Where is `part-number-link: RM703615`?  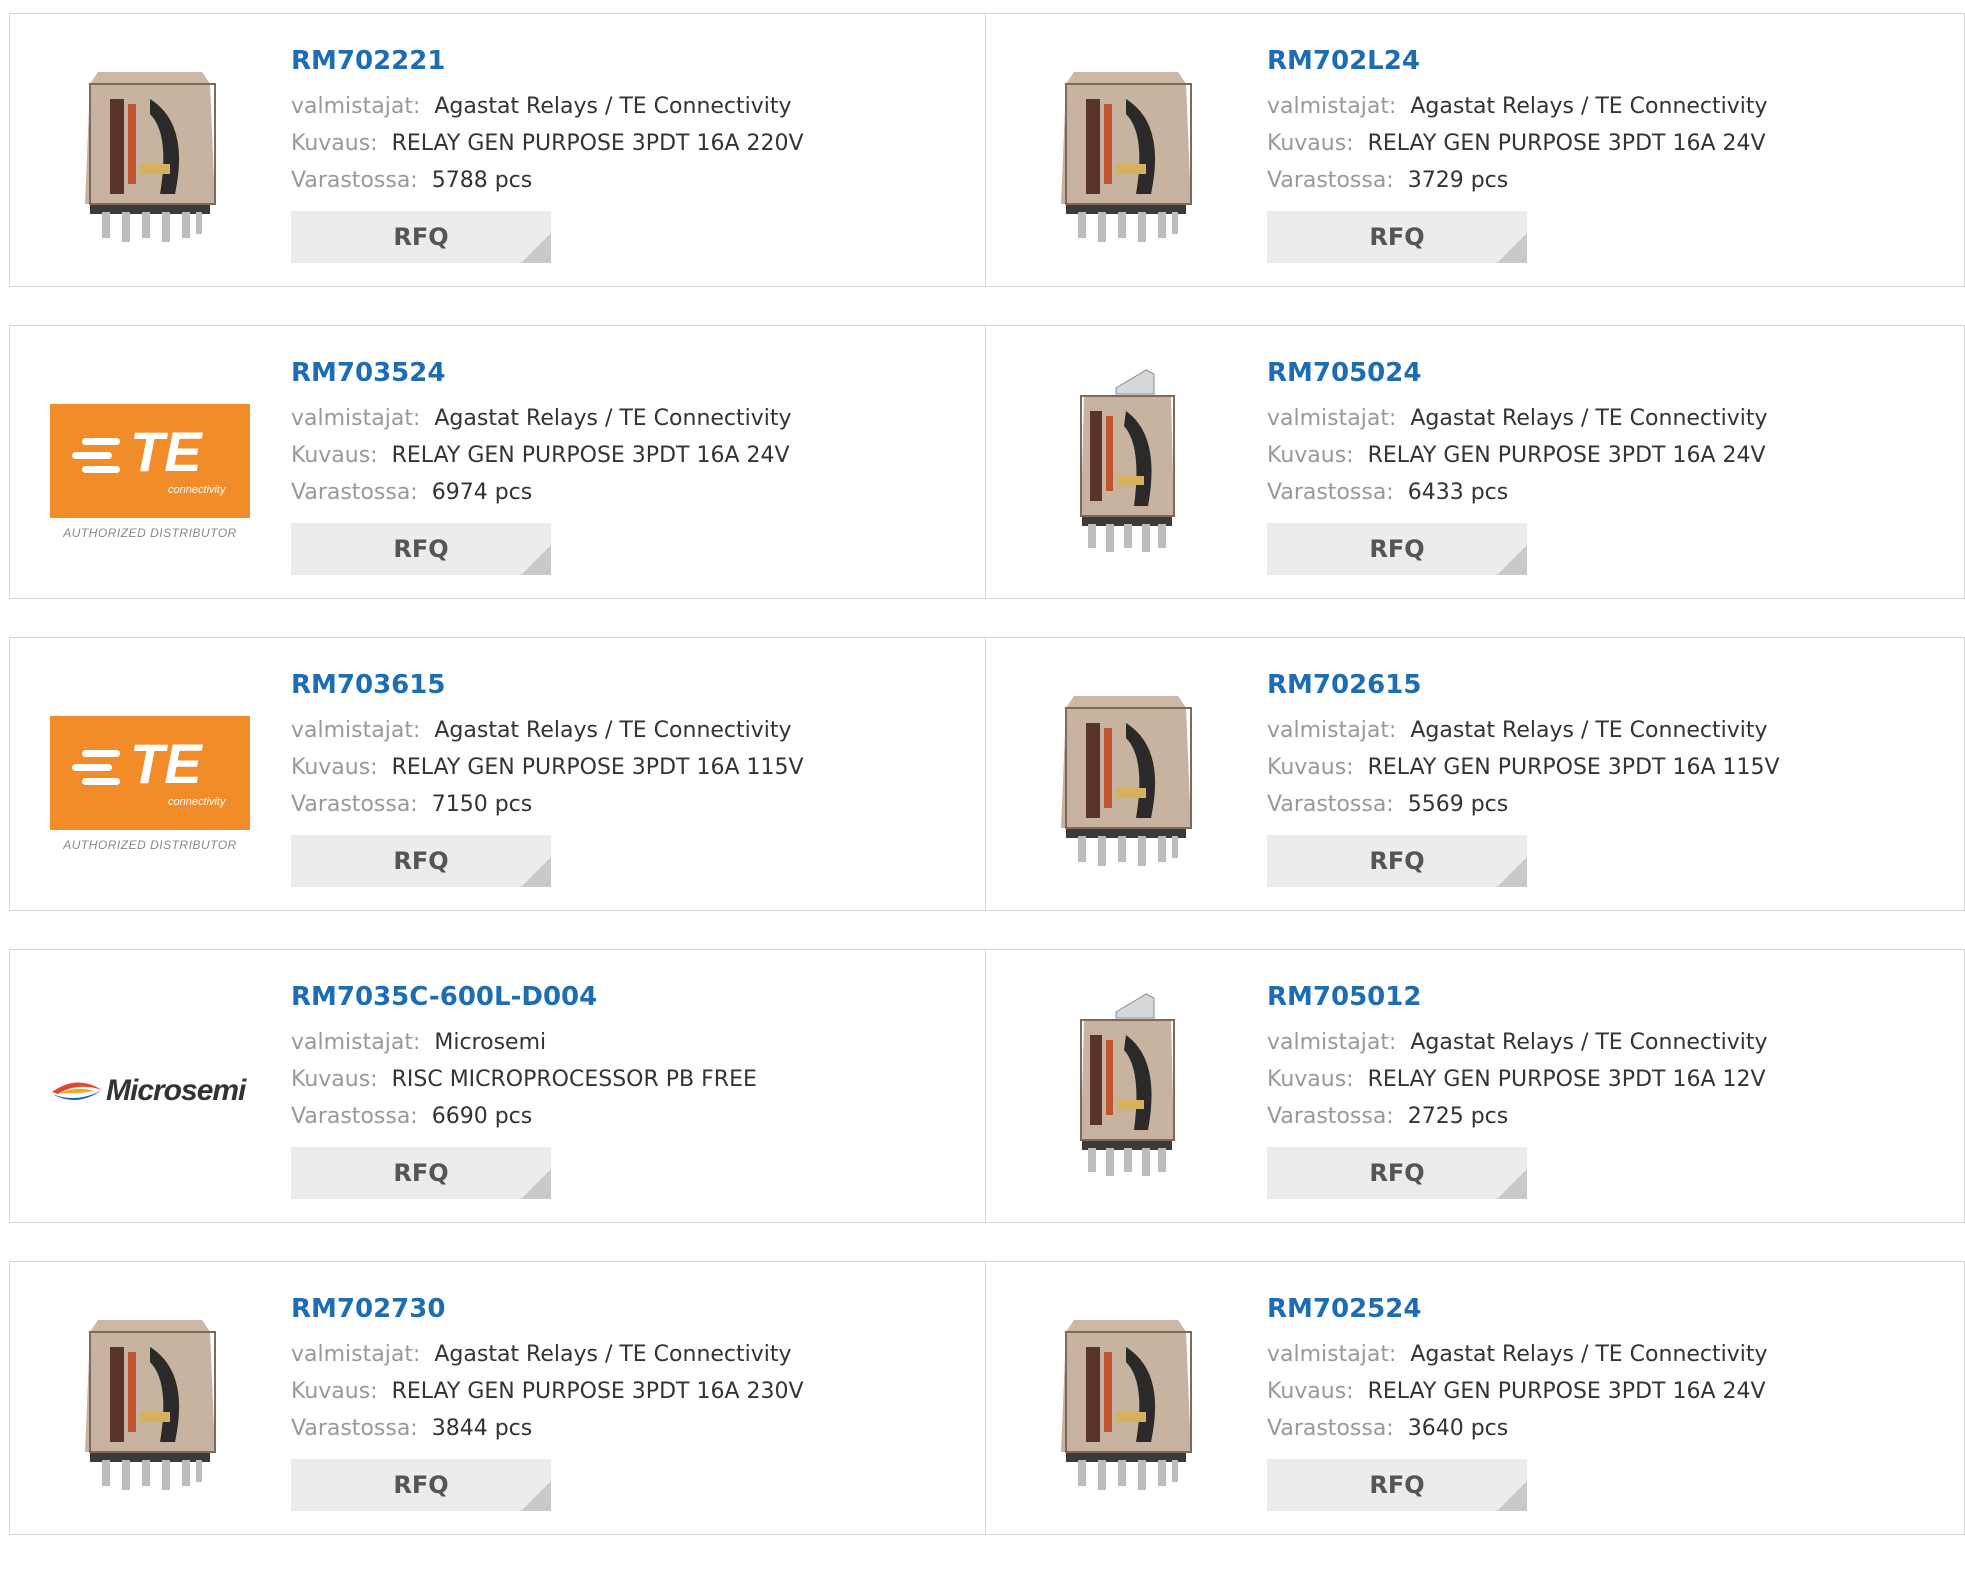
part-number-link: RM703615 is located at coordinates (547, 685).